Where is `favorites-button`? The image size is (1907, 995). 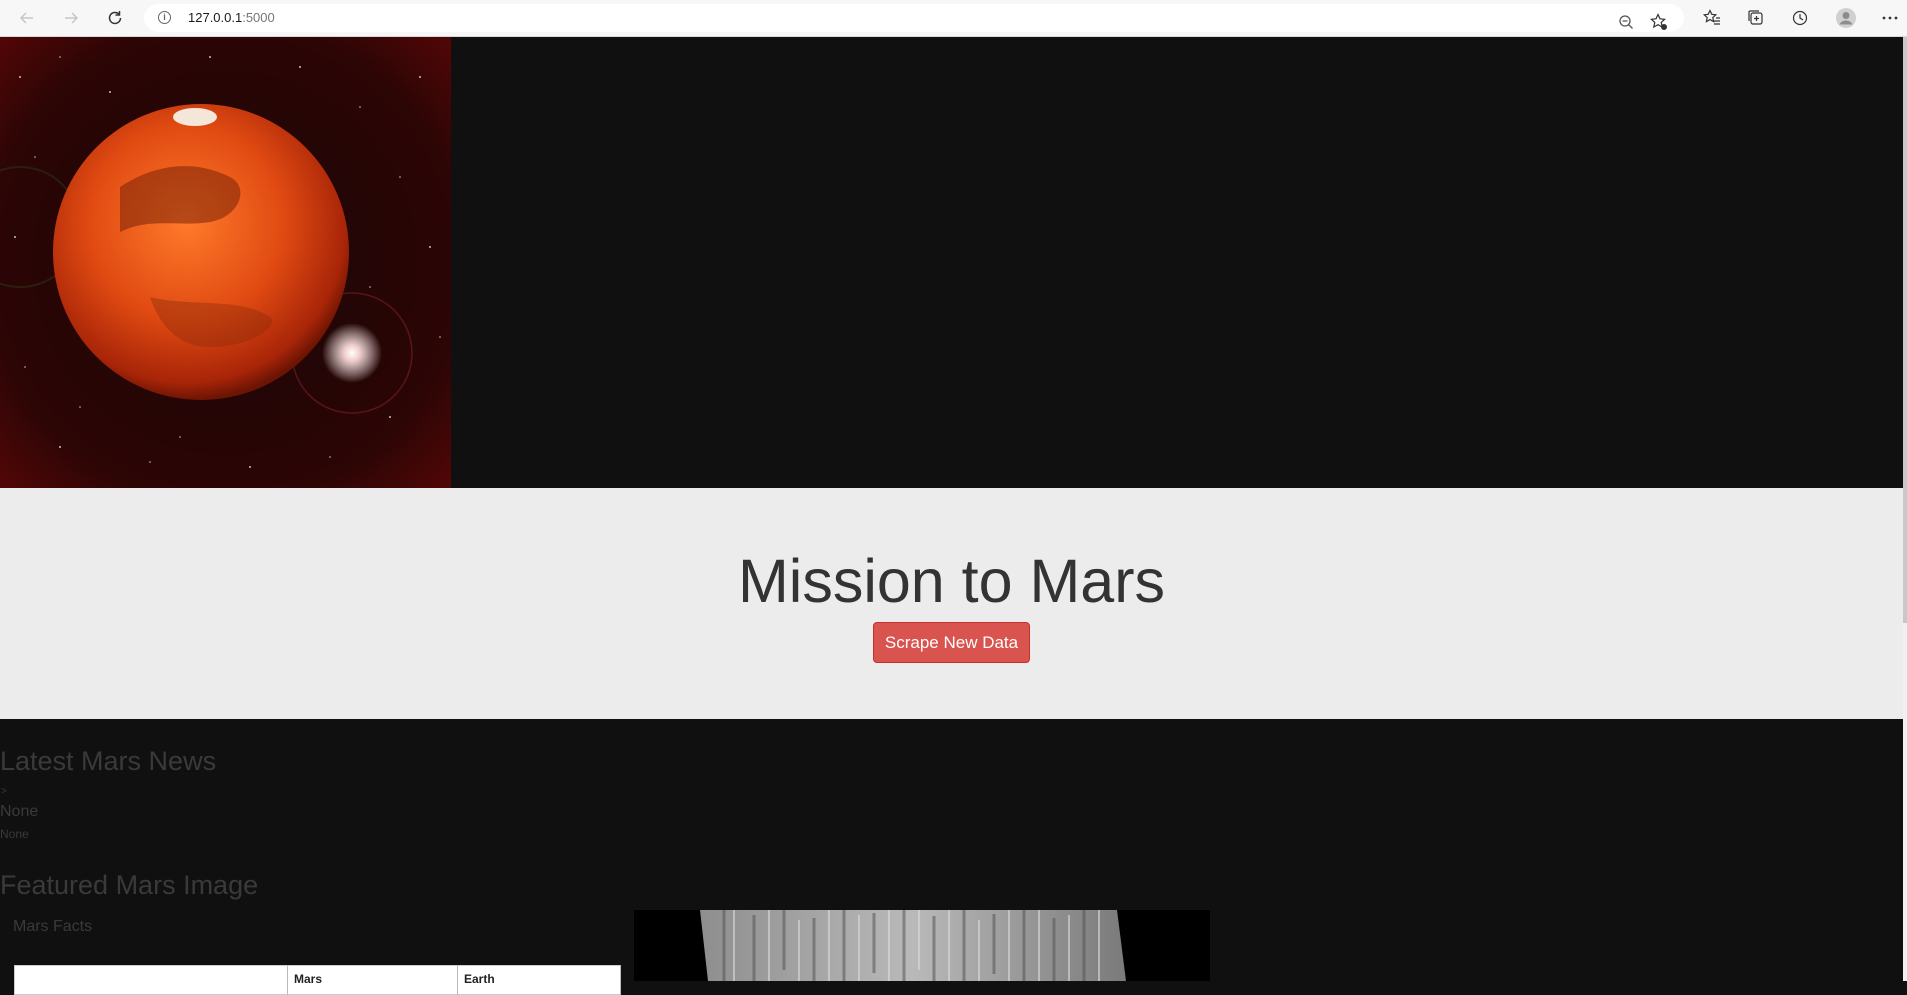
favorites-button is located at coordinates (1712, 18).